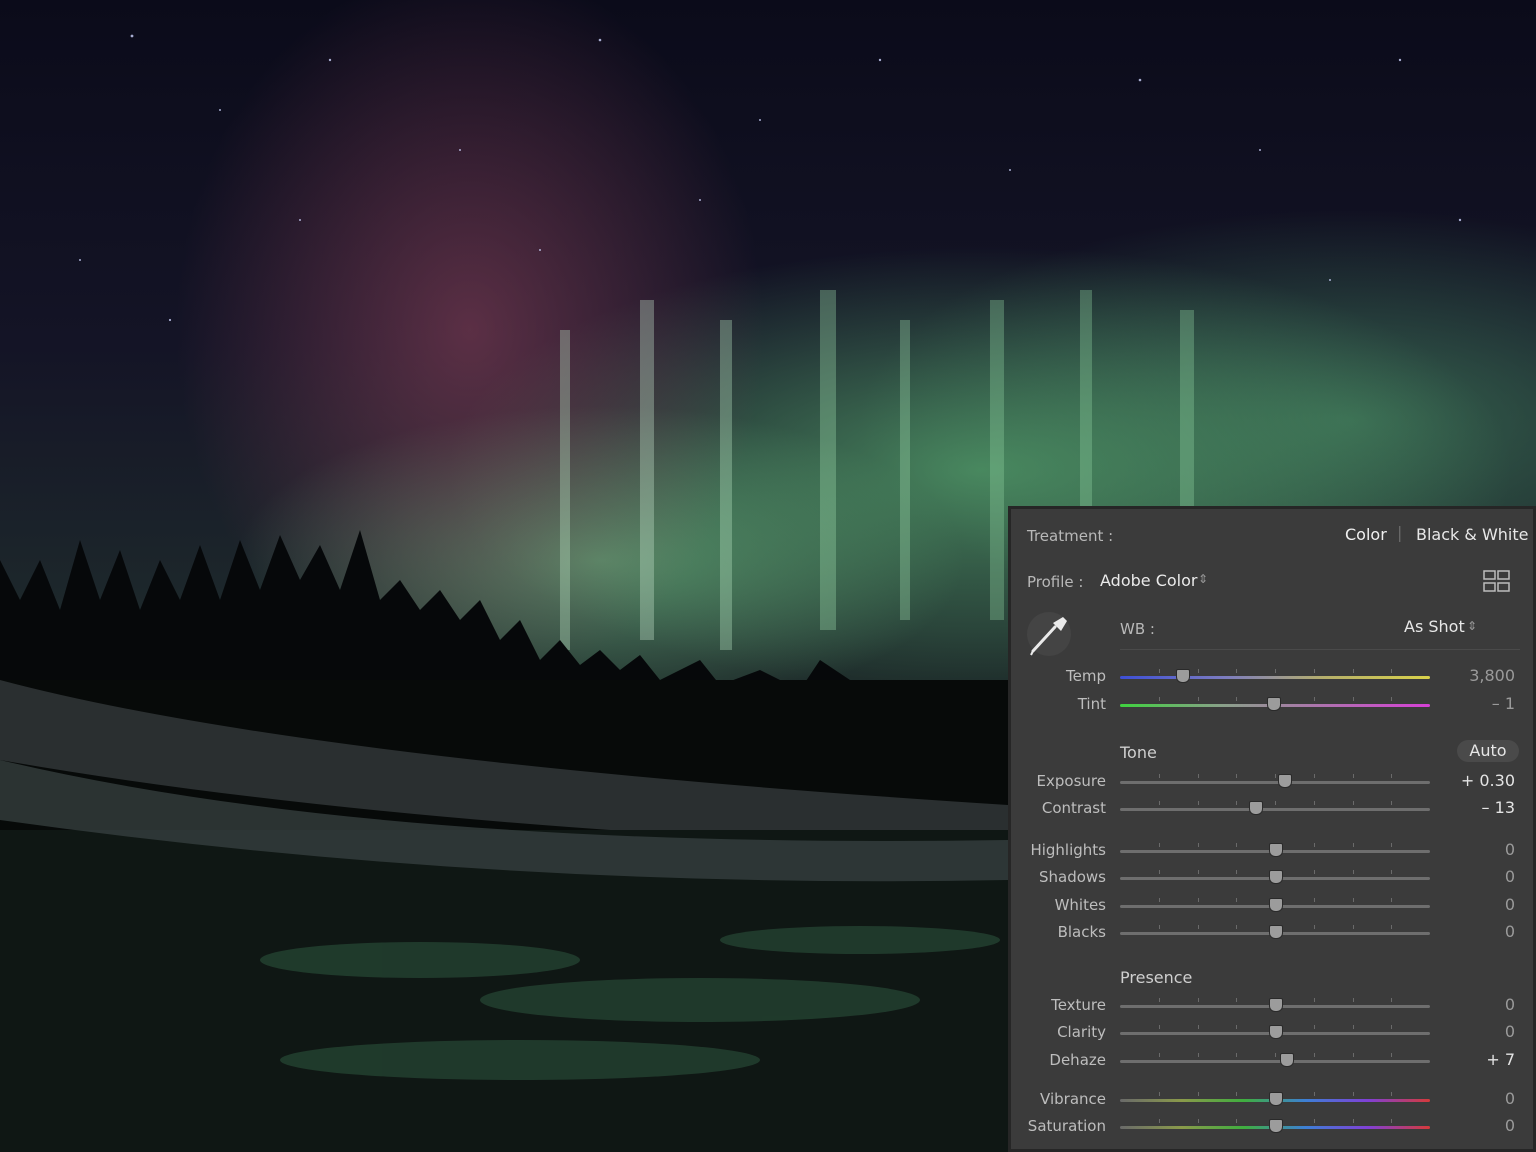 The image size is (1536, 1152). I want to click on temp-slider, so click(1275, 676).